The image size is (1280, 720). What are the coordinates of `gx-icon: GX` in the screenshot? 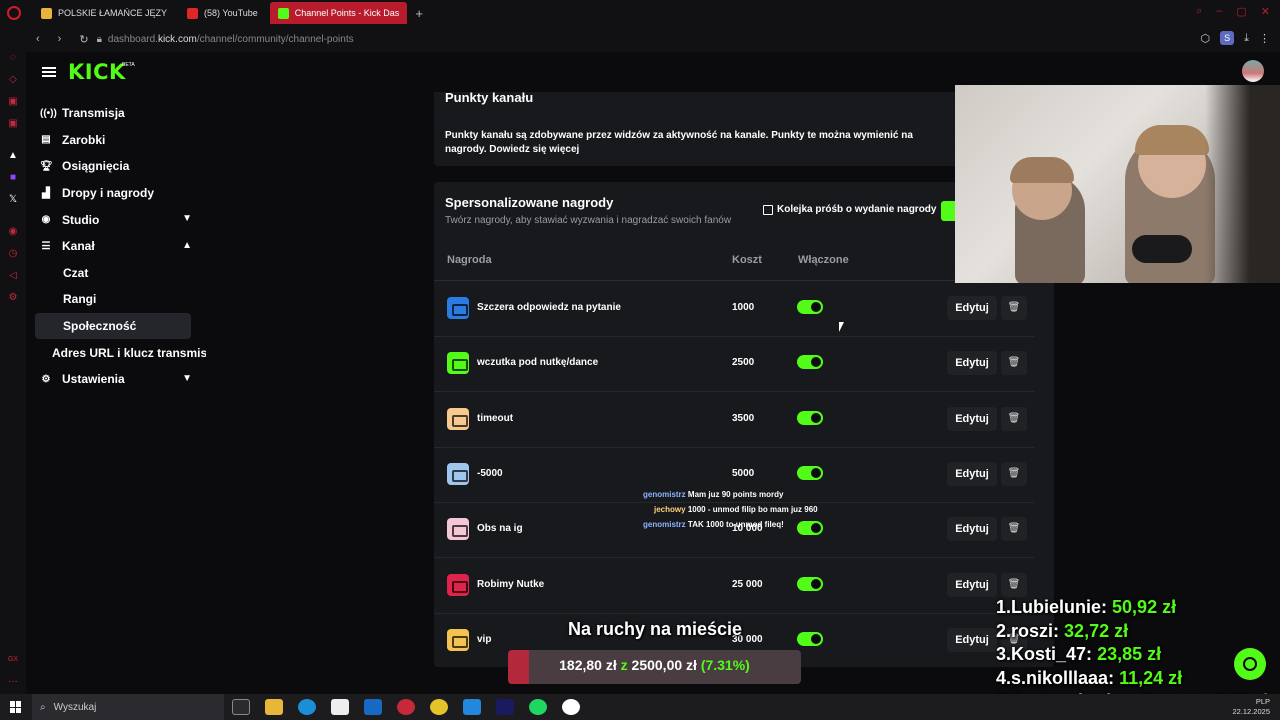 It's located at (13, 660).